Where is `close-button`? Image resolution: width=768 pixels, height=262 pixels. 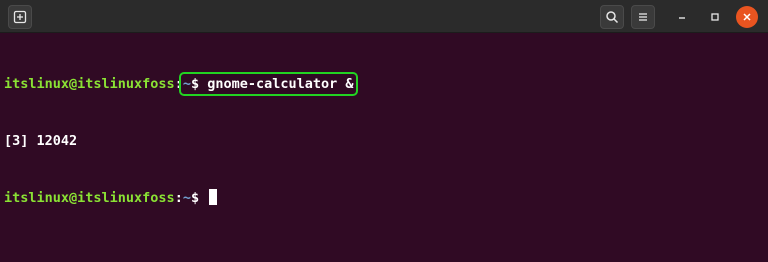
close-button is located at coordinates (747, 17).